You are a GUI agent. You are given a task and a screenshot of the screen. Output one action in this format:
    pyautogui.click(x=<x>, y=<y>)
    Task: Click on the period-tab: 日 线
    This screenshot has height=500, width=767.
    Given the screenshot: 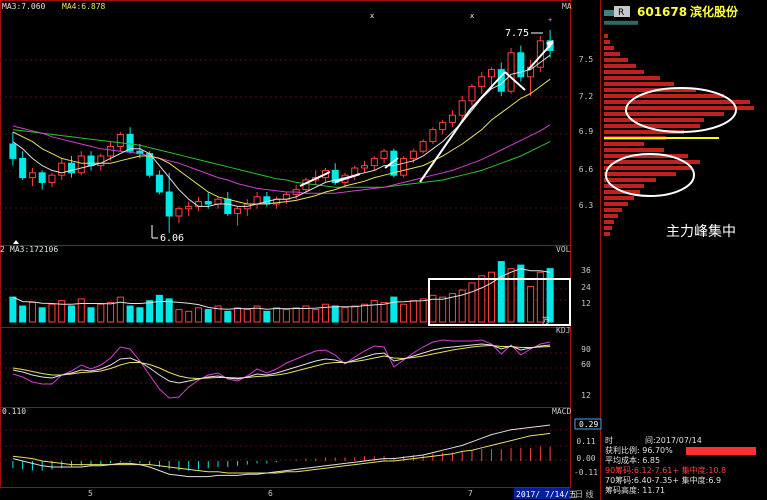 What is the action you would take?
    pyautogui.click(x=584, y=494)
    